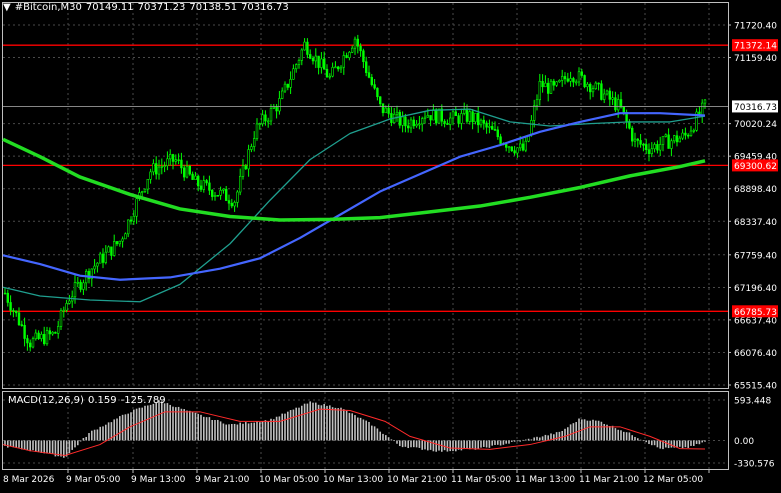 The height and width of the screenshot is (493, 781). I want to click on high-value: 70371.23, so click(161, 7).